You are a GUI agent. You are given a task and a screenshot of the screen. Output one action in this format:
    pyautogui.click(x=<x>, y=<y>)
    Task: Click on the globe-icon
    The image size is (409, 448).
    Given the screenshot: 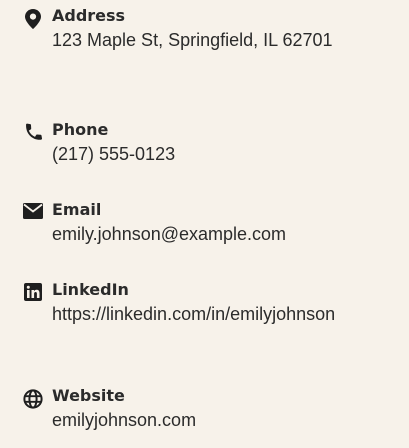 What is the action you would take?
    pyautogui.click(x=33, y=399)
    